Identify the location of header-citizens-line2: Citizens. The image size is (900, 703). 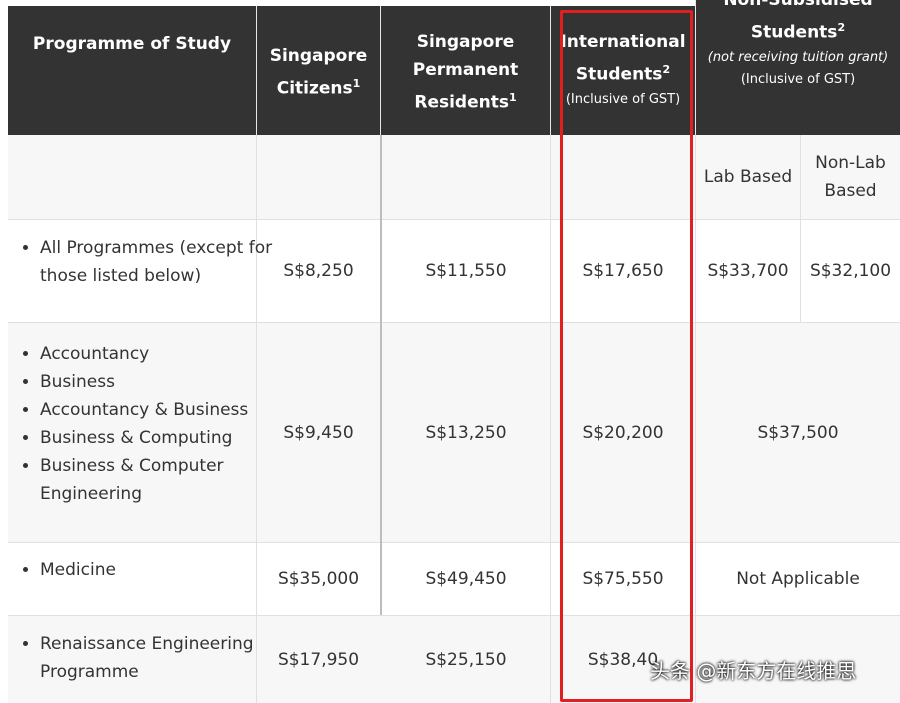
(314, 88).